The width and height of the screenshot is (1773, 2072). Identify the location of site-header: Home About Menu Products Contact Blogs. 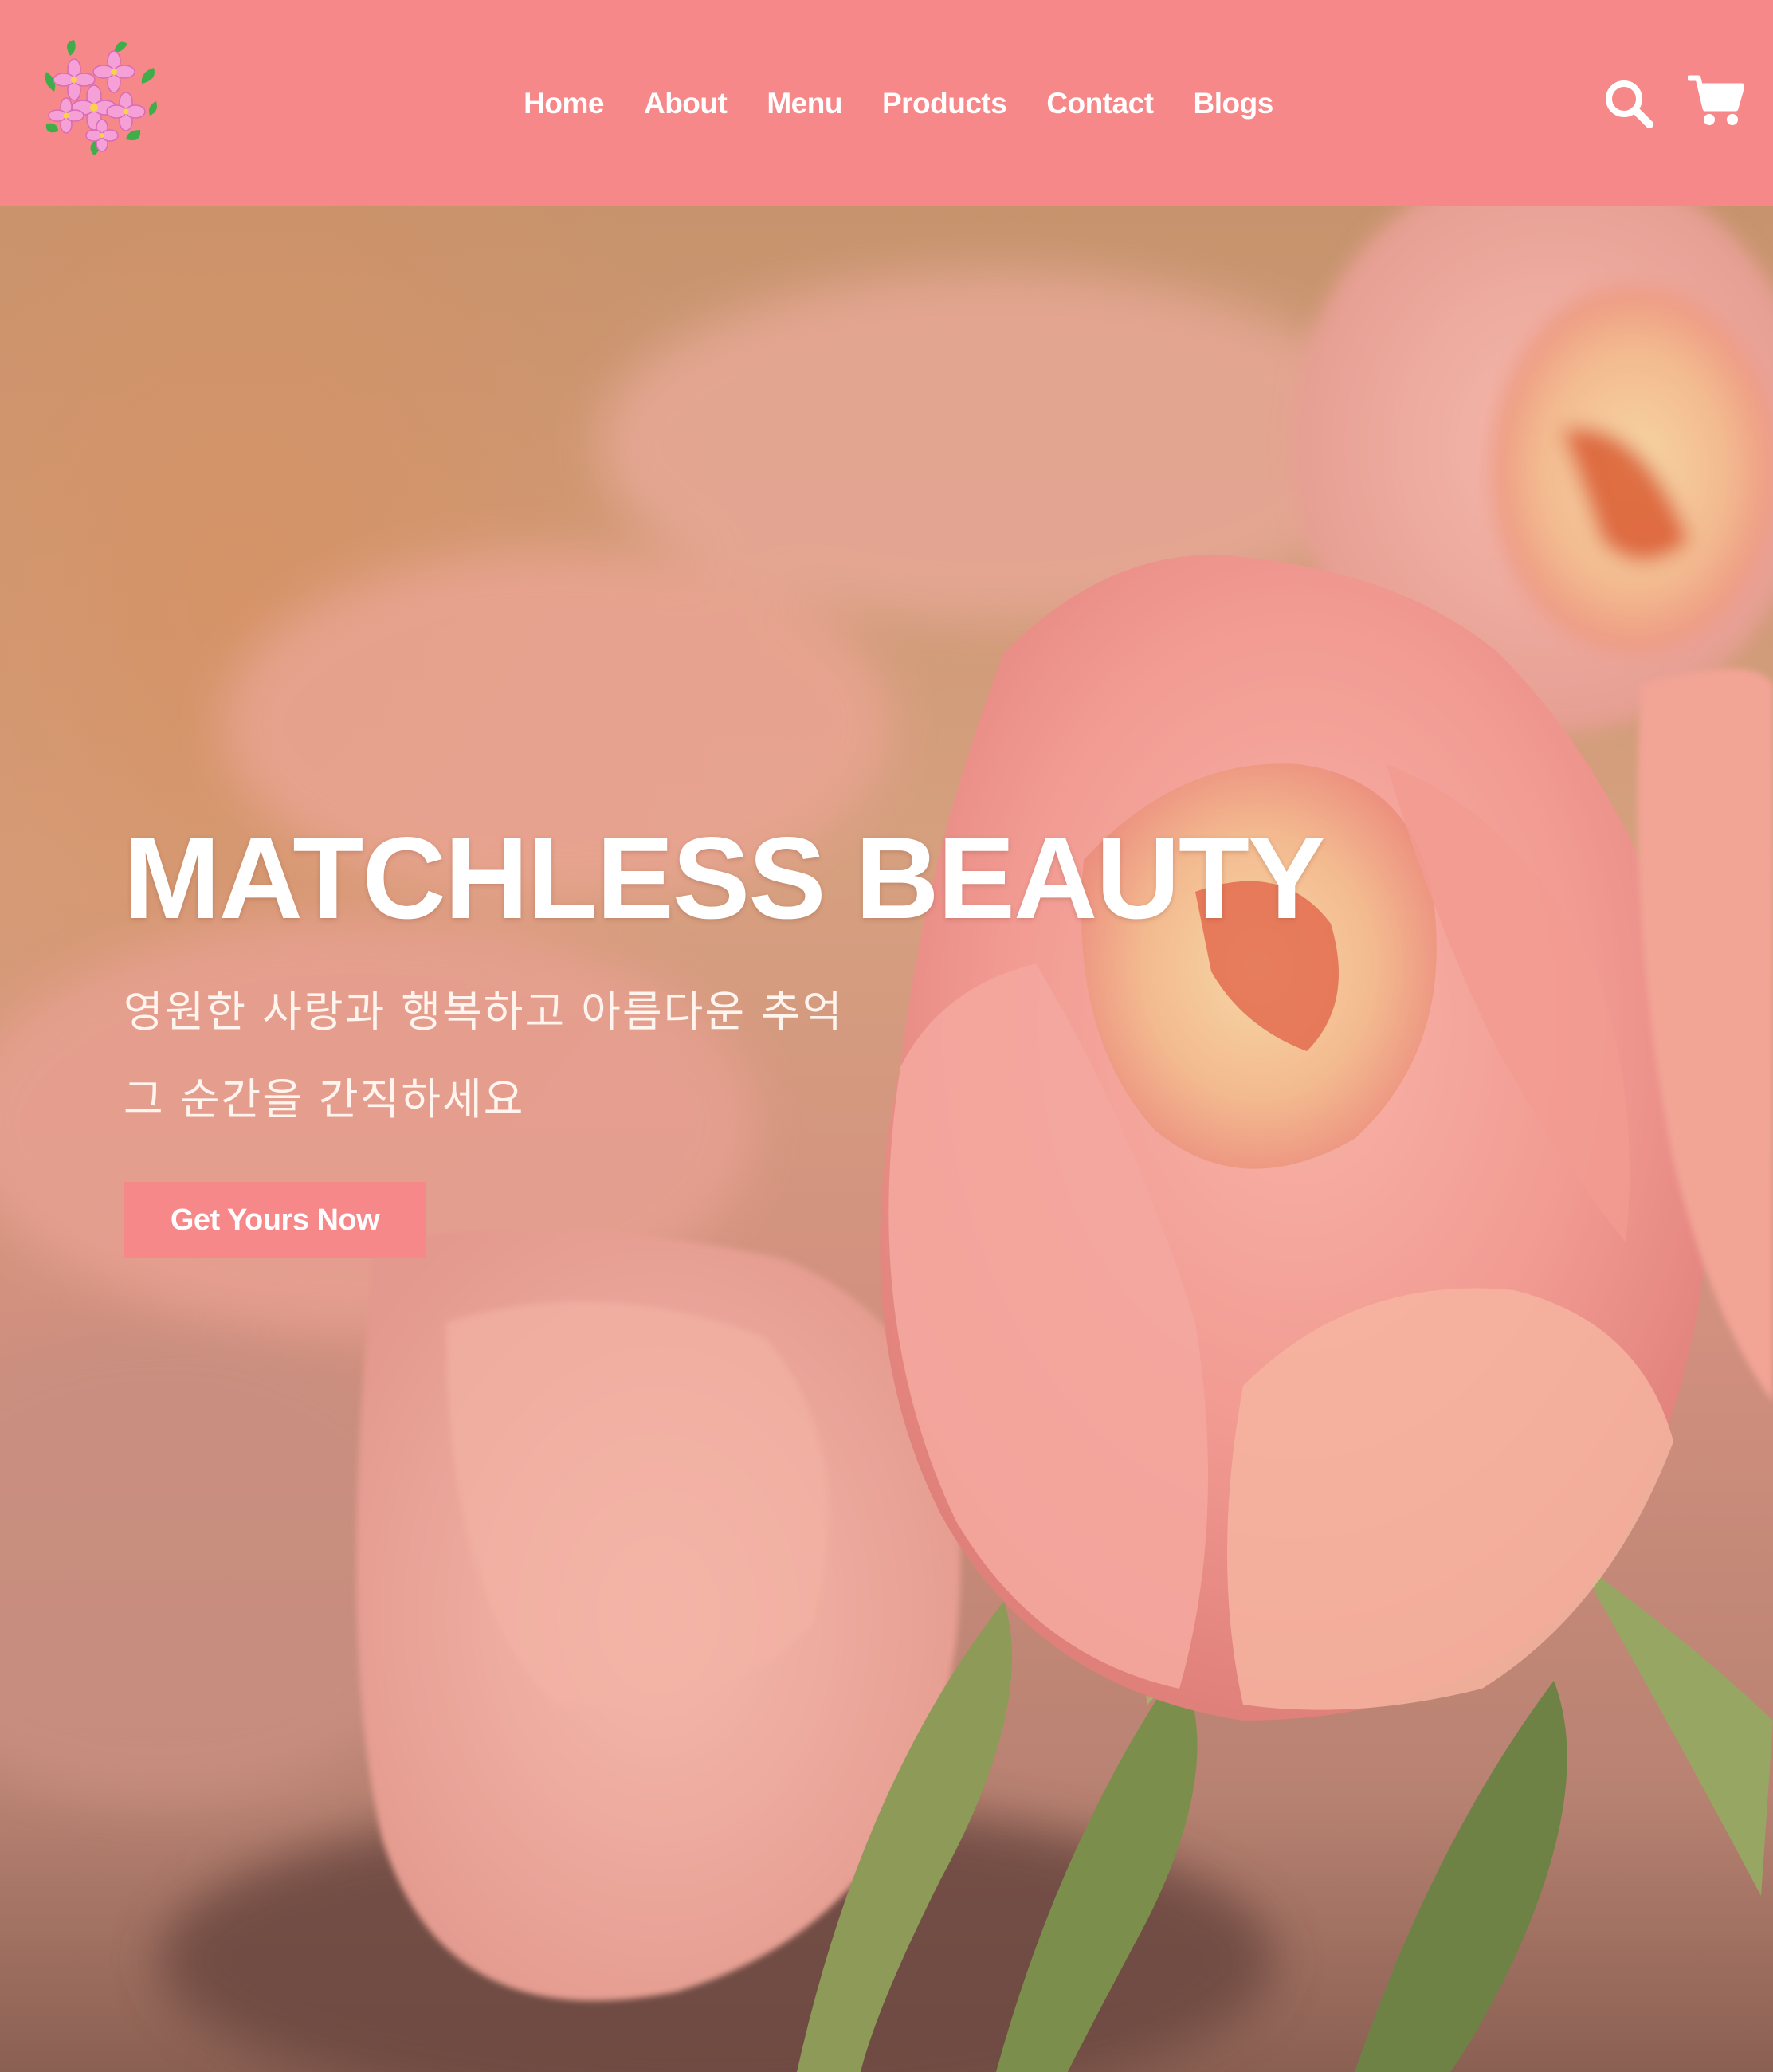
(886, 103).